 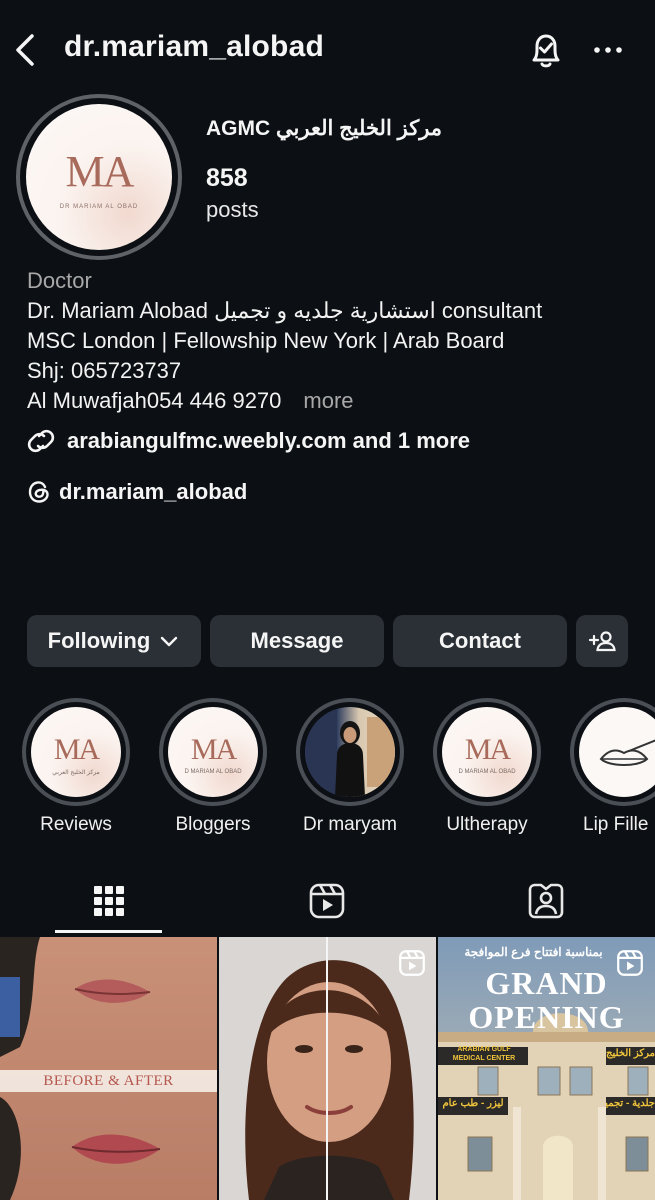 I want to click on link-icon, so click(x=41, y=441).